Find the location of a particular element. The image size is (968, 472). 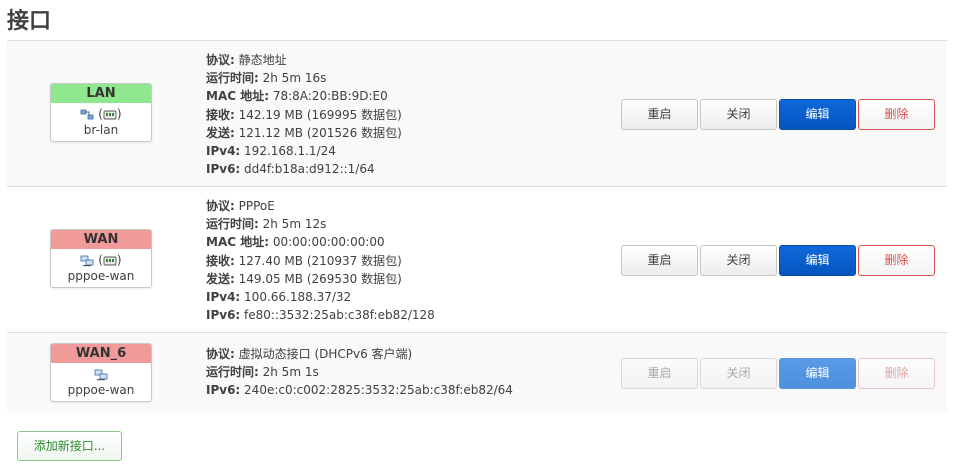

info-value: PPPoE is located at coordinates (254, 206).